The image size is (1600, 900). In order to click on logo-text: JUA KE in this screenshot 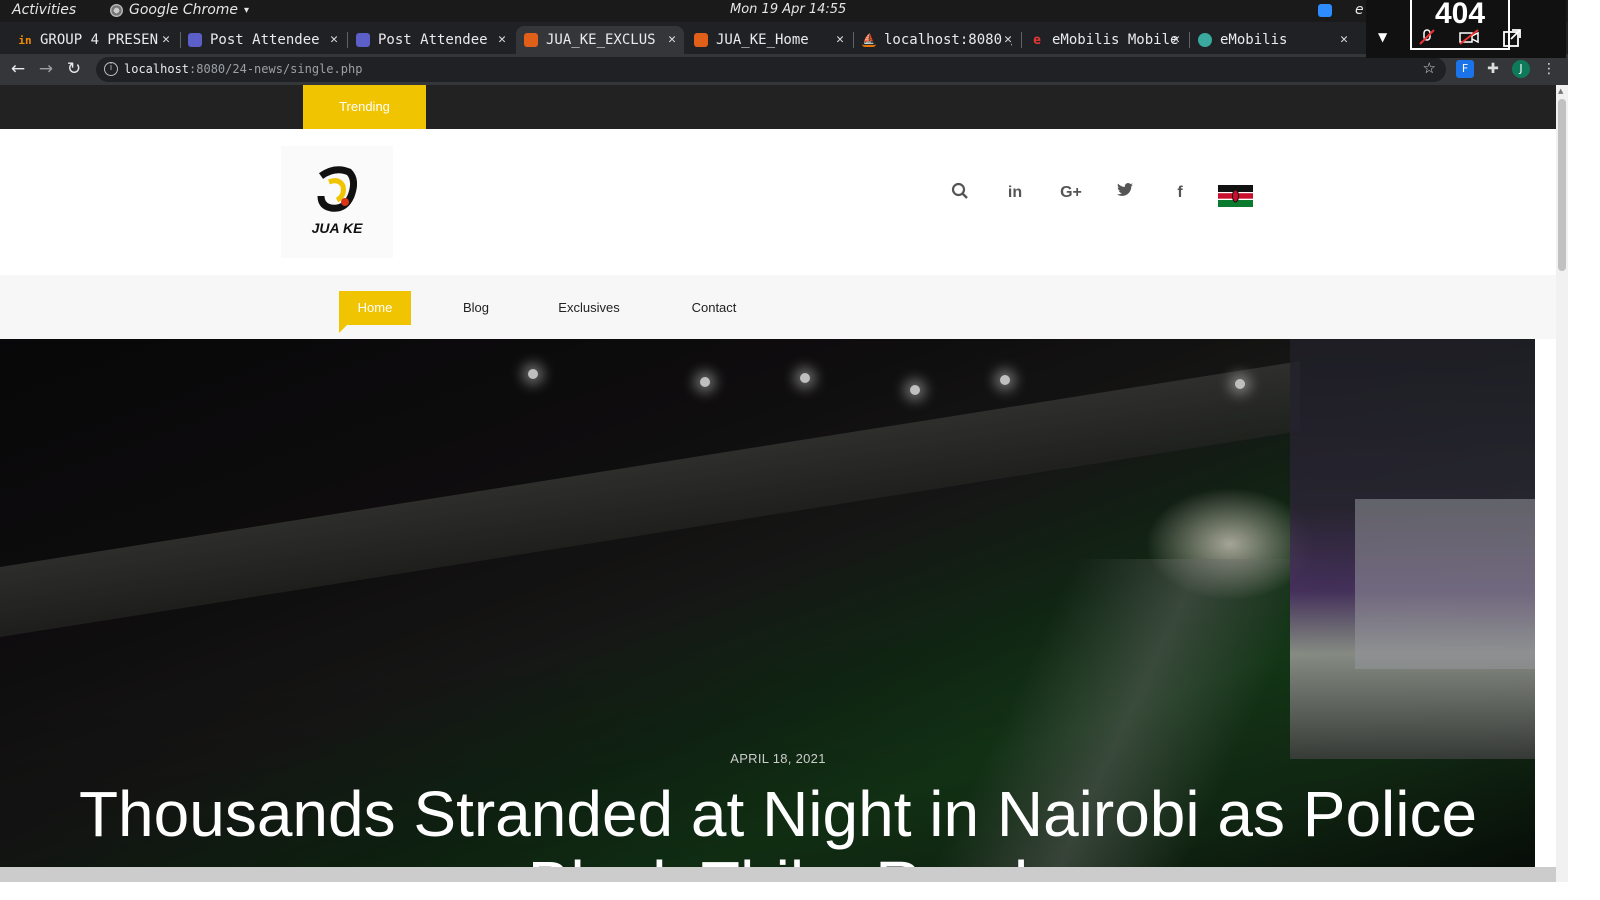, I will do `click(337, 228)`.